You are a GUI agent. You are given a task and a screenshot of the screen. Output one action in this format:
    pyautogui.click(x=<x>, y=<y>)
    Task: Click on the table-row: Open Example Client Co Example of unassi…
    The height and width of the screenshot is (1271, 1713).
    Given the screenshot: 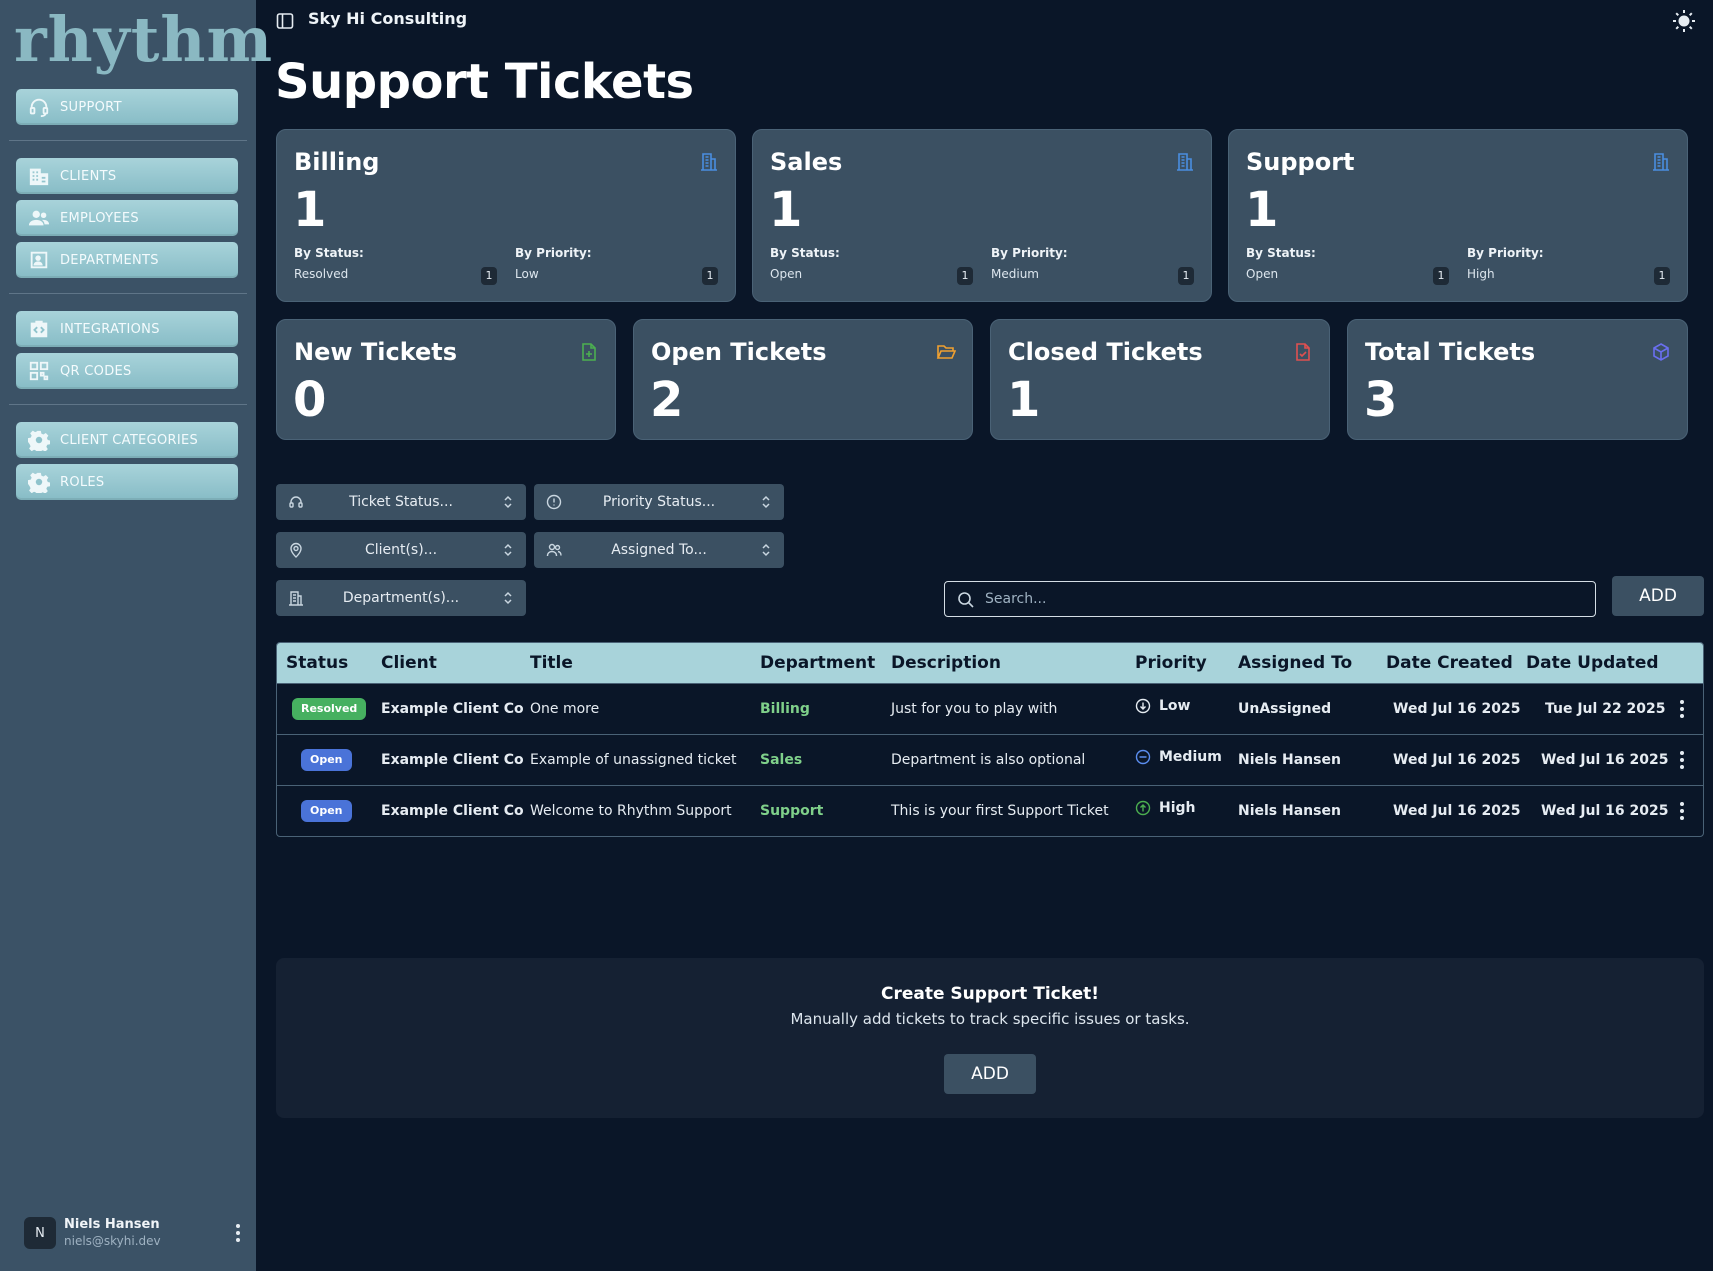 What is the action you would take?
    pyautogui.click(x=990, y=759)
    